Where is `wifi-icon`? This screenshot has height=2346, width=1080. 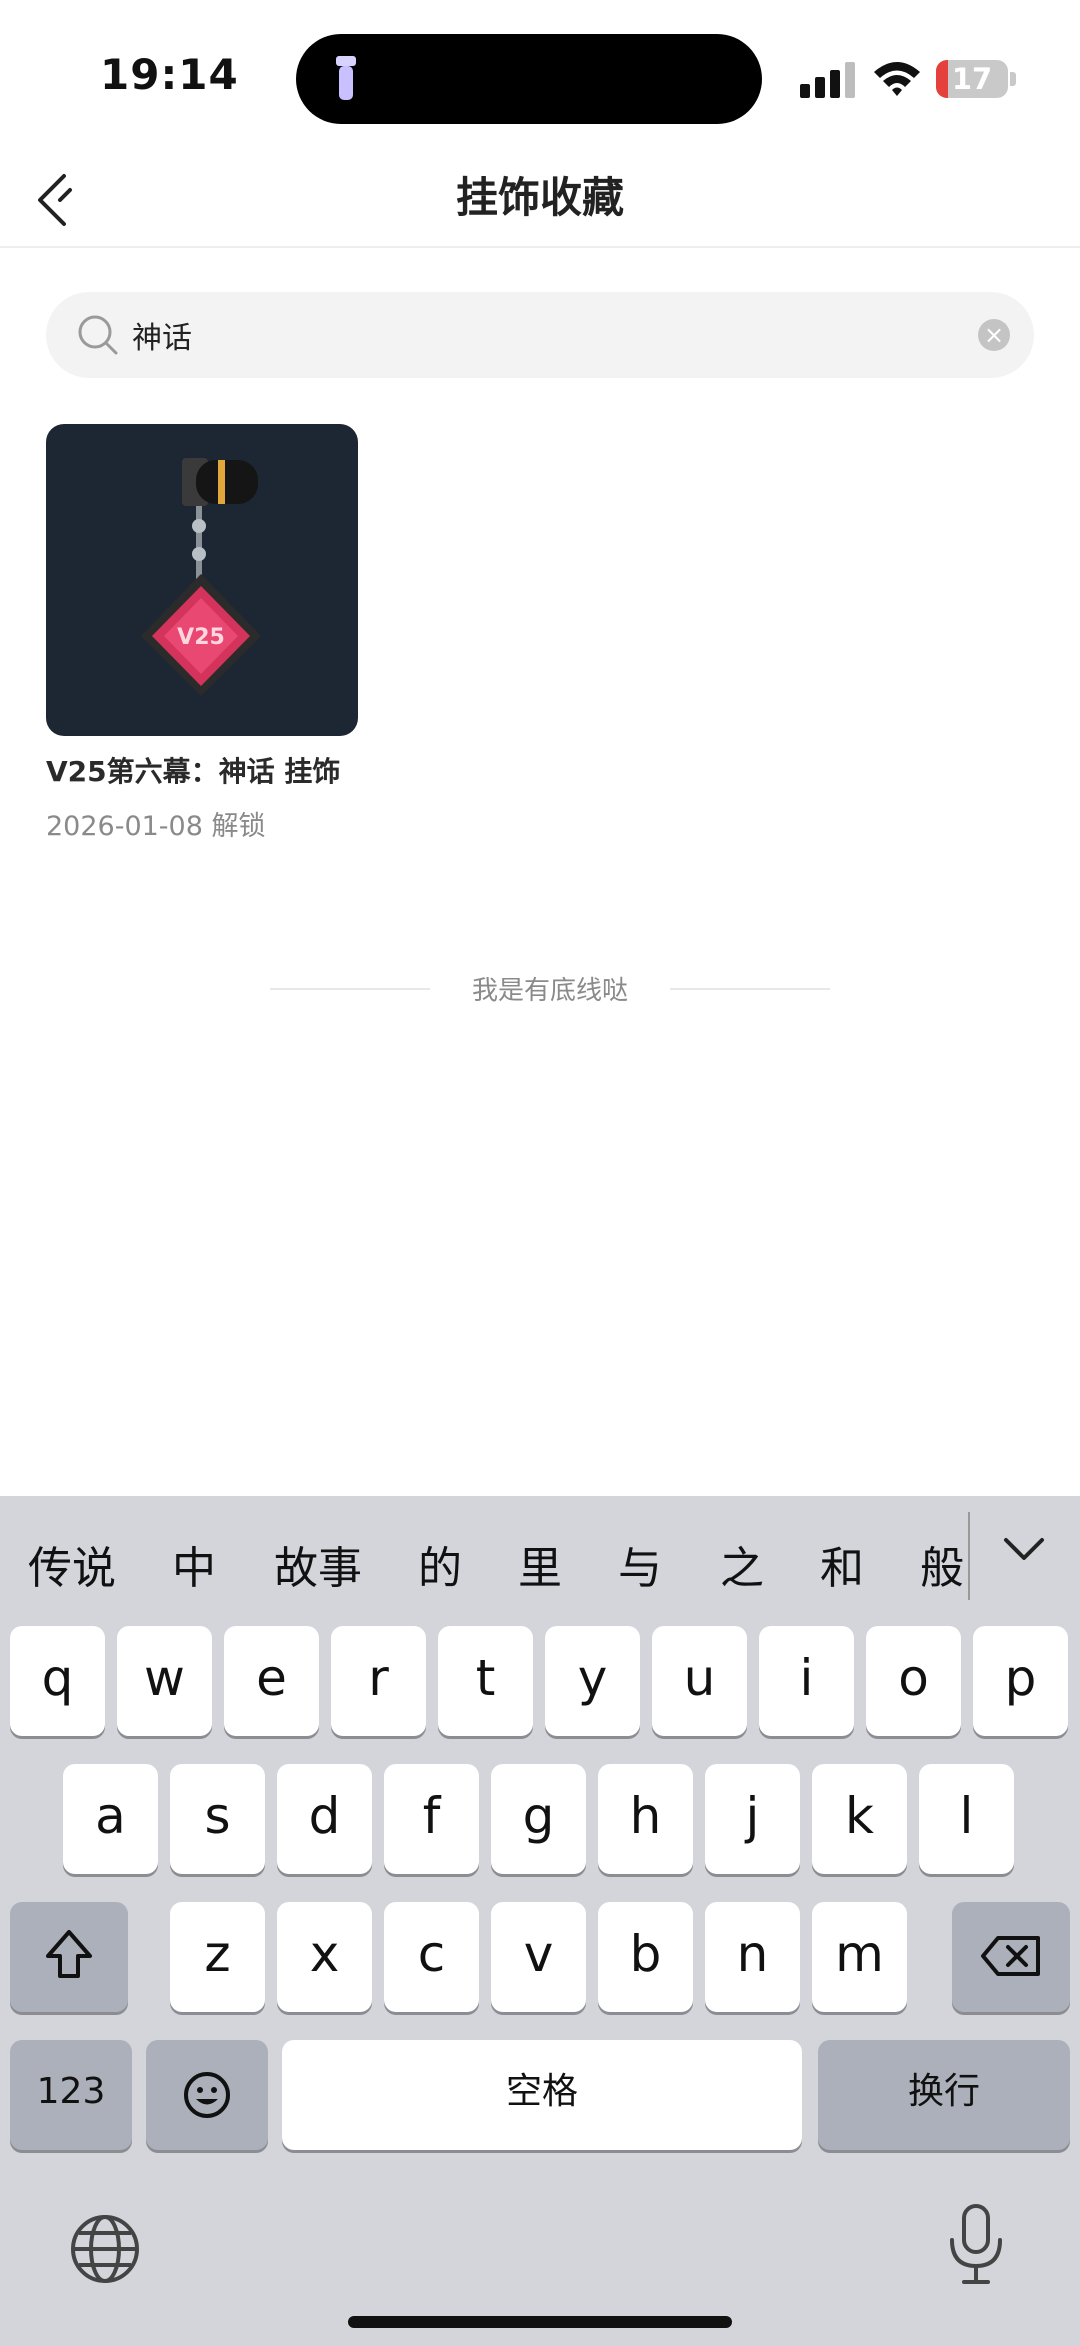
wifi-icon is located at coordinates (897, 79).